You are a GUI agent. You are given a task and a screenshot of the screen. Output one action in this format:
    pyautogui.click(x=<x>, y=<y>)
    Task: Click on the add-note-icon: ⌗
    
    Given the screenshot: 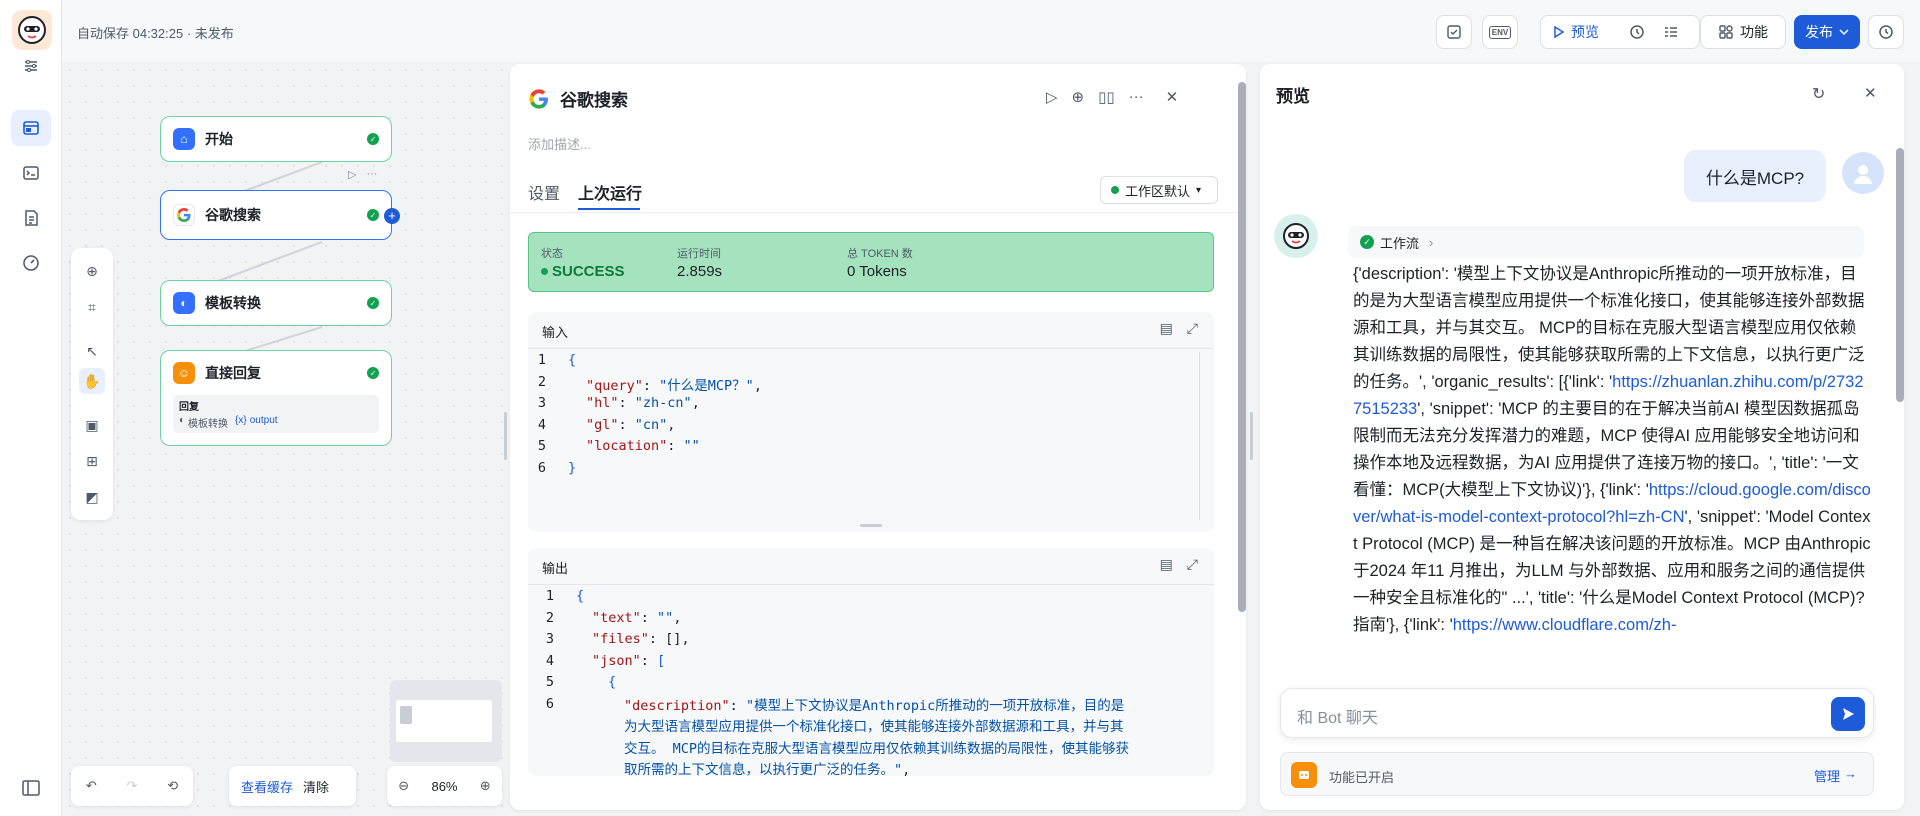 What is the action you would take?
    pyautogui.click(x=92, y=307)
    